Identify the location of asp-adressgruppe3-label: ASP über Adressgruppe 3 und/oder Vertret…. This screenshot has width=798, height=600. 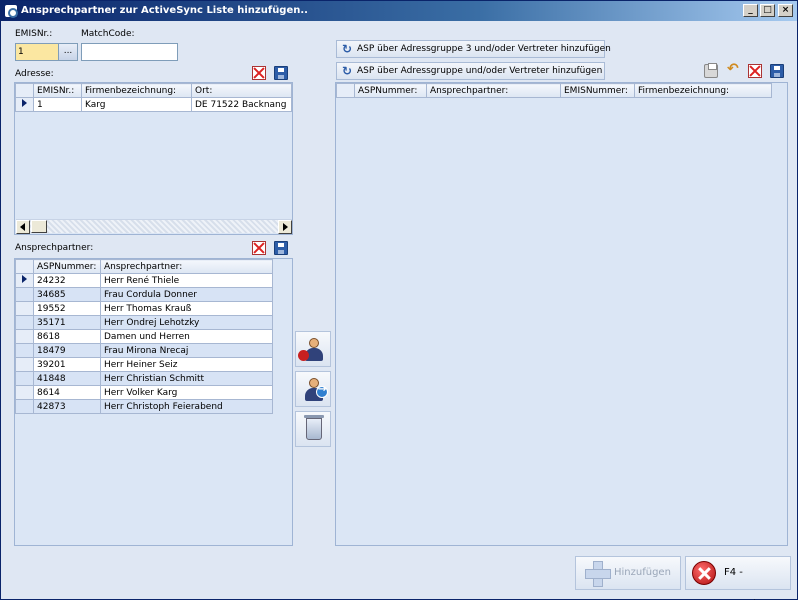
(484, 49).